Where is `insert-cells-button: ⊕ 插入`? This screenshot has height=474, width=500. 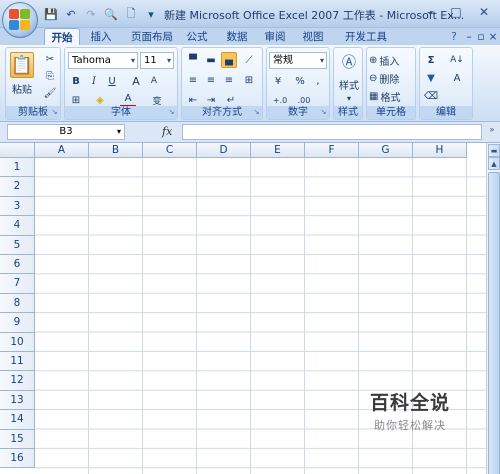 insert-cells-button: ⊕ 插入 is located at coordinates (392, 60).